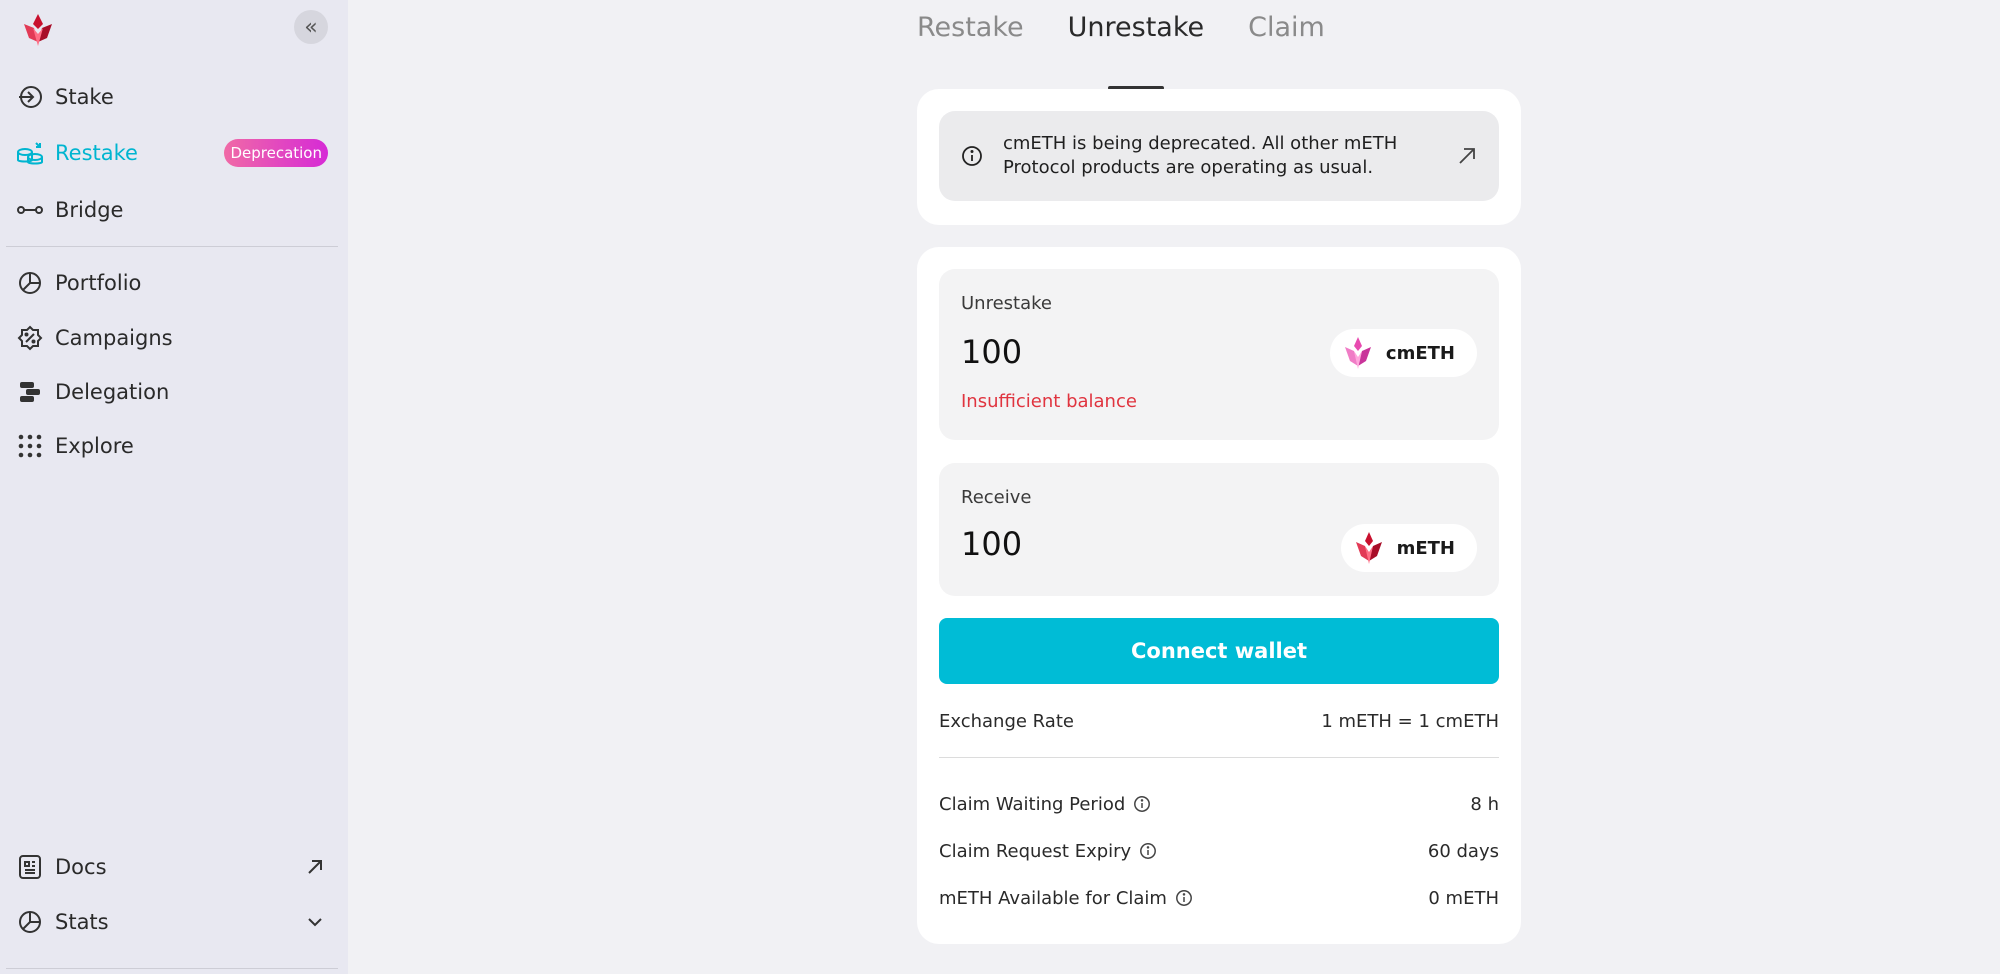  Describe the element at coordinates (1420, 353) in the screenshot. I see `token-name: cmETH` at that location.